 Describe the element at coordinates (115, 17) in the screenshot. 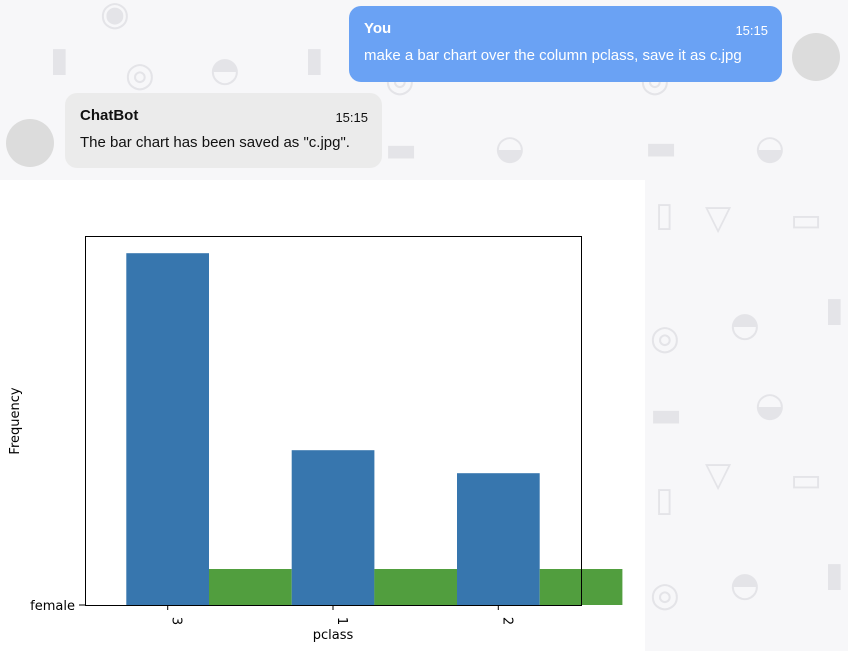

I see `popsicle-icon: ◉` at that location.